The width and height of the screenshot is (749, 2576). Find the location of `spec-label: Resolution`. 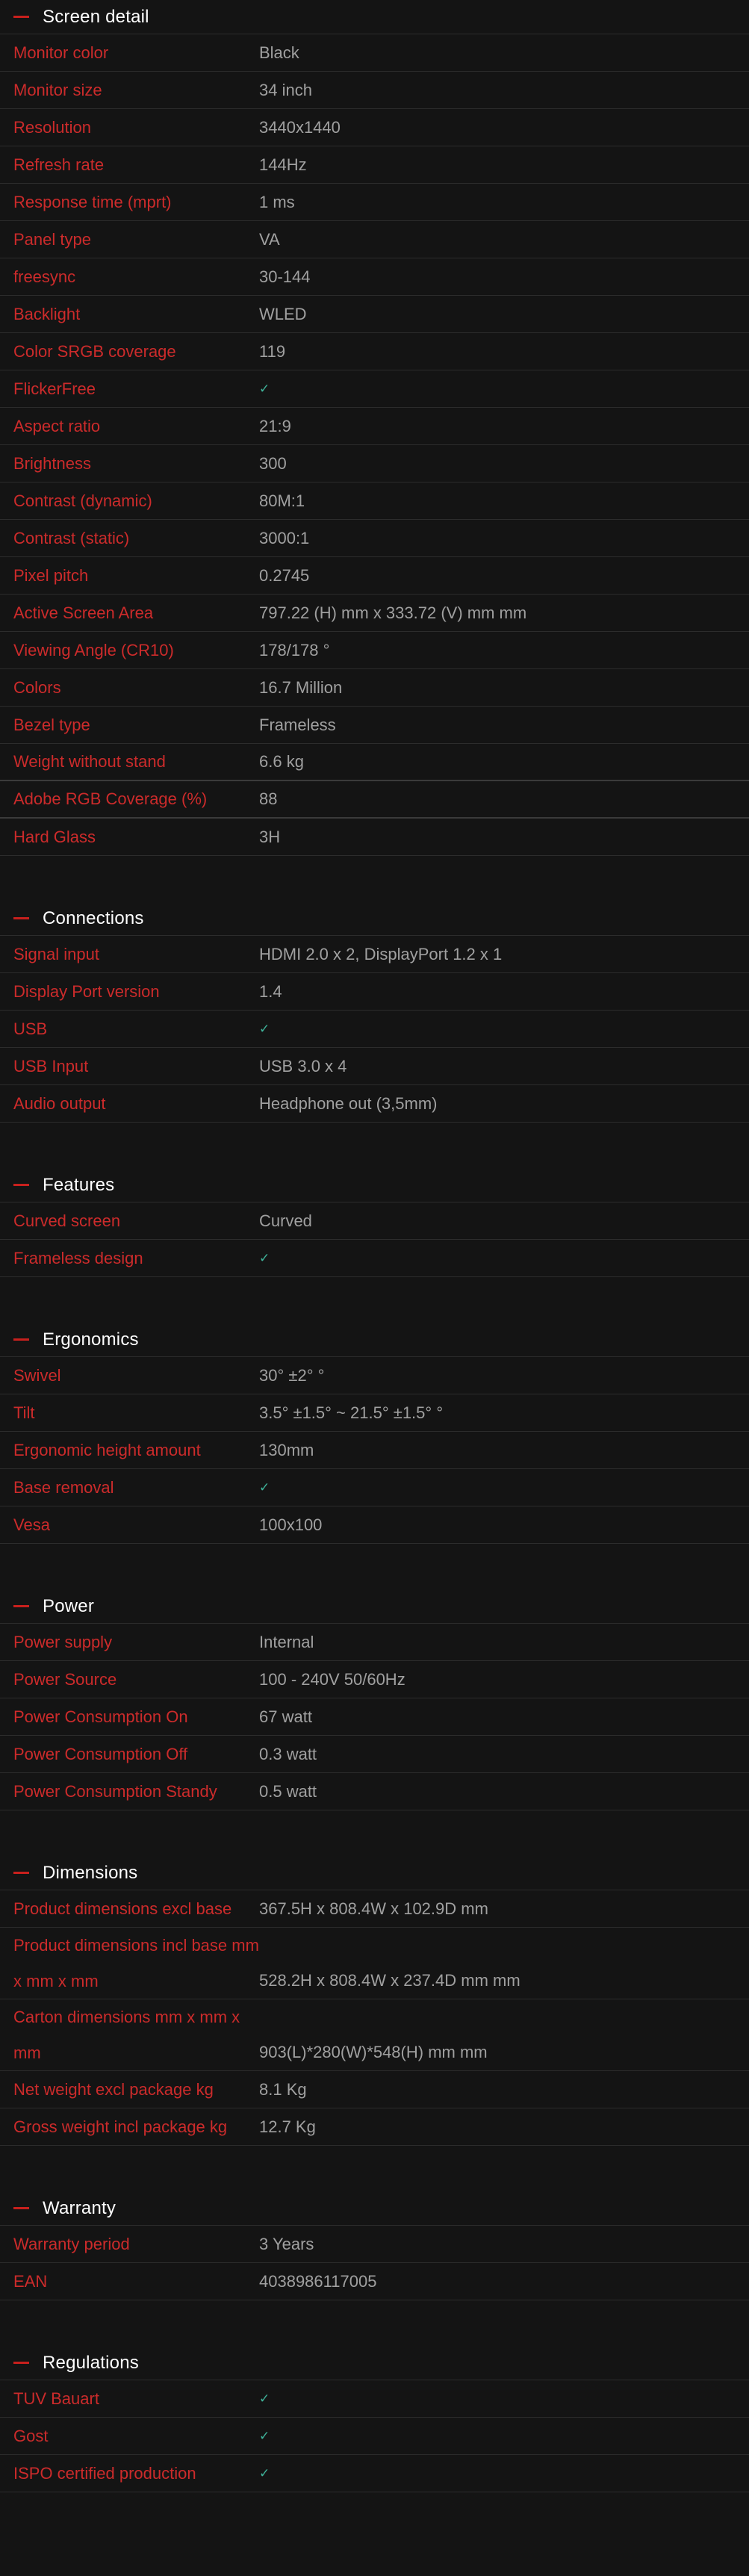

spec-label: Resolution is located at coordinates (52, 127).